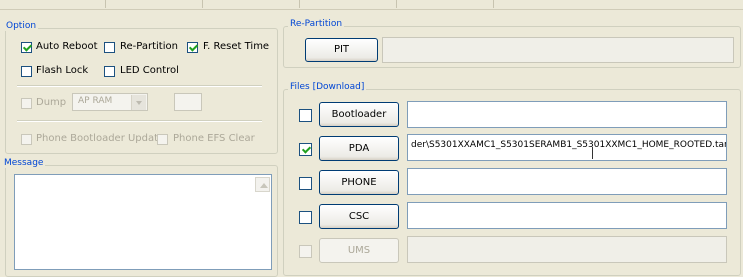 Image resolution: width=743 pixels, height=277 pixels. Describe the element at coordinates (214, 138) in the screenshot. I see `phone-efs-clear-label: Phone EFS Clear` at that location.